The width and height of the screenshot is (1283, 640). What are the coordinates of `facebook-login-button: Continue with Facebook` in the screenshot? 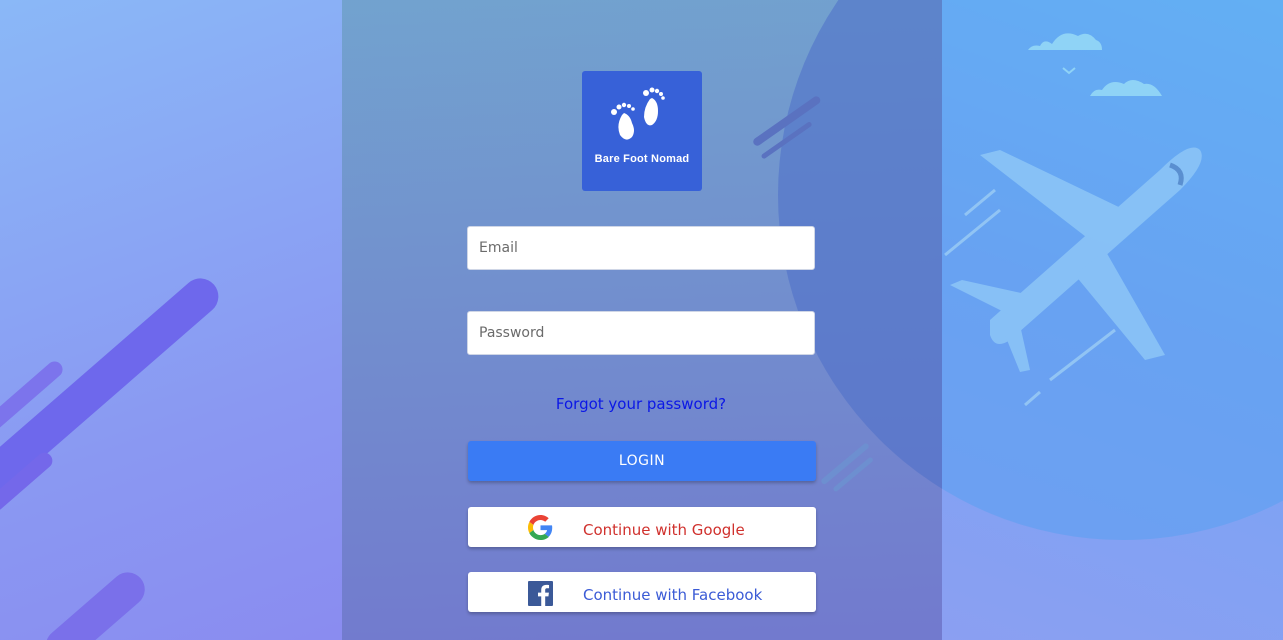 It's located at (642, 592).